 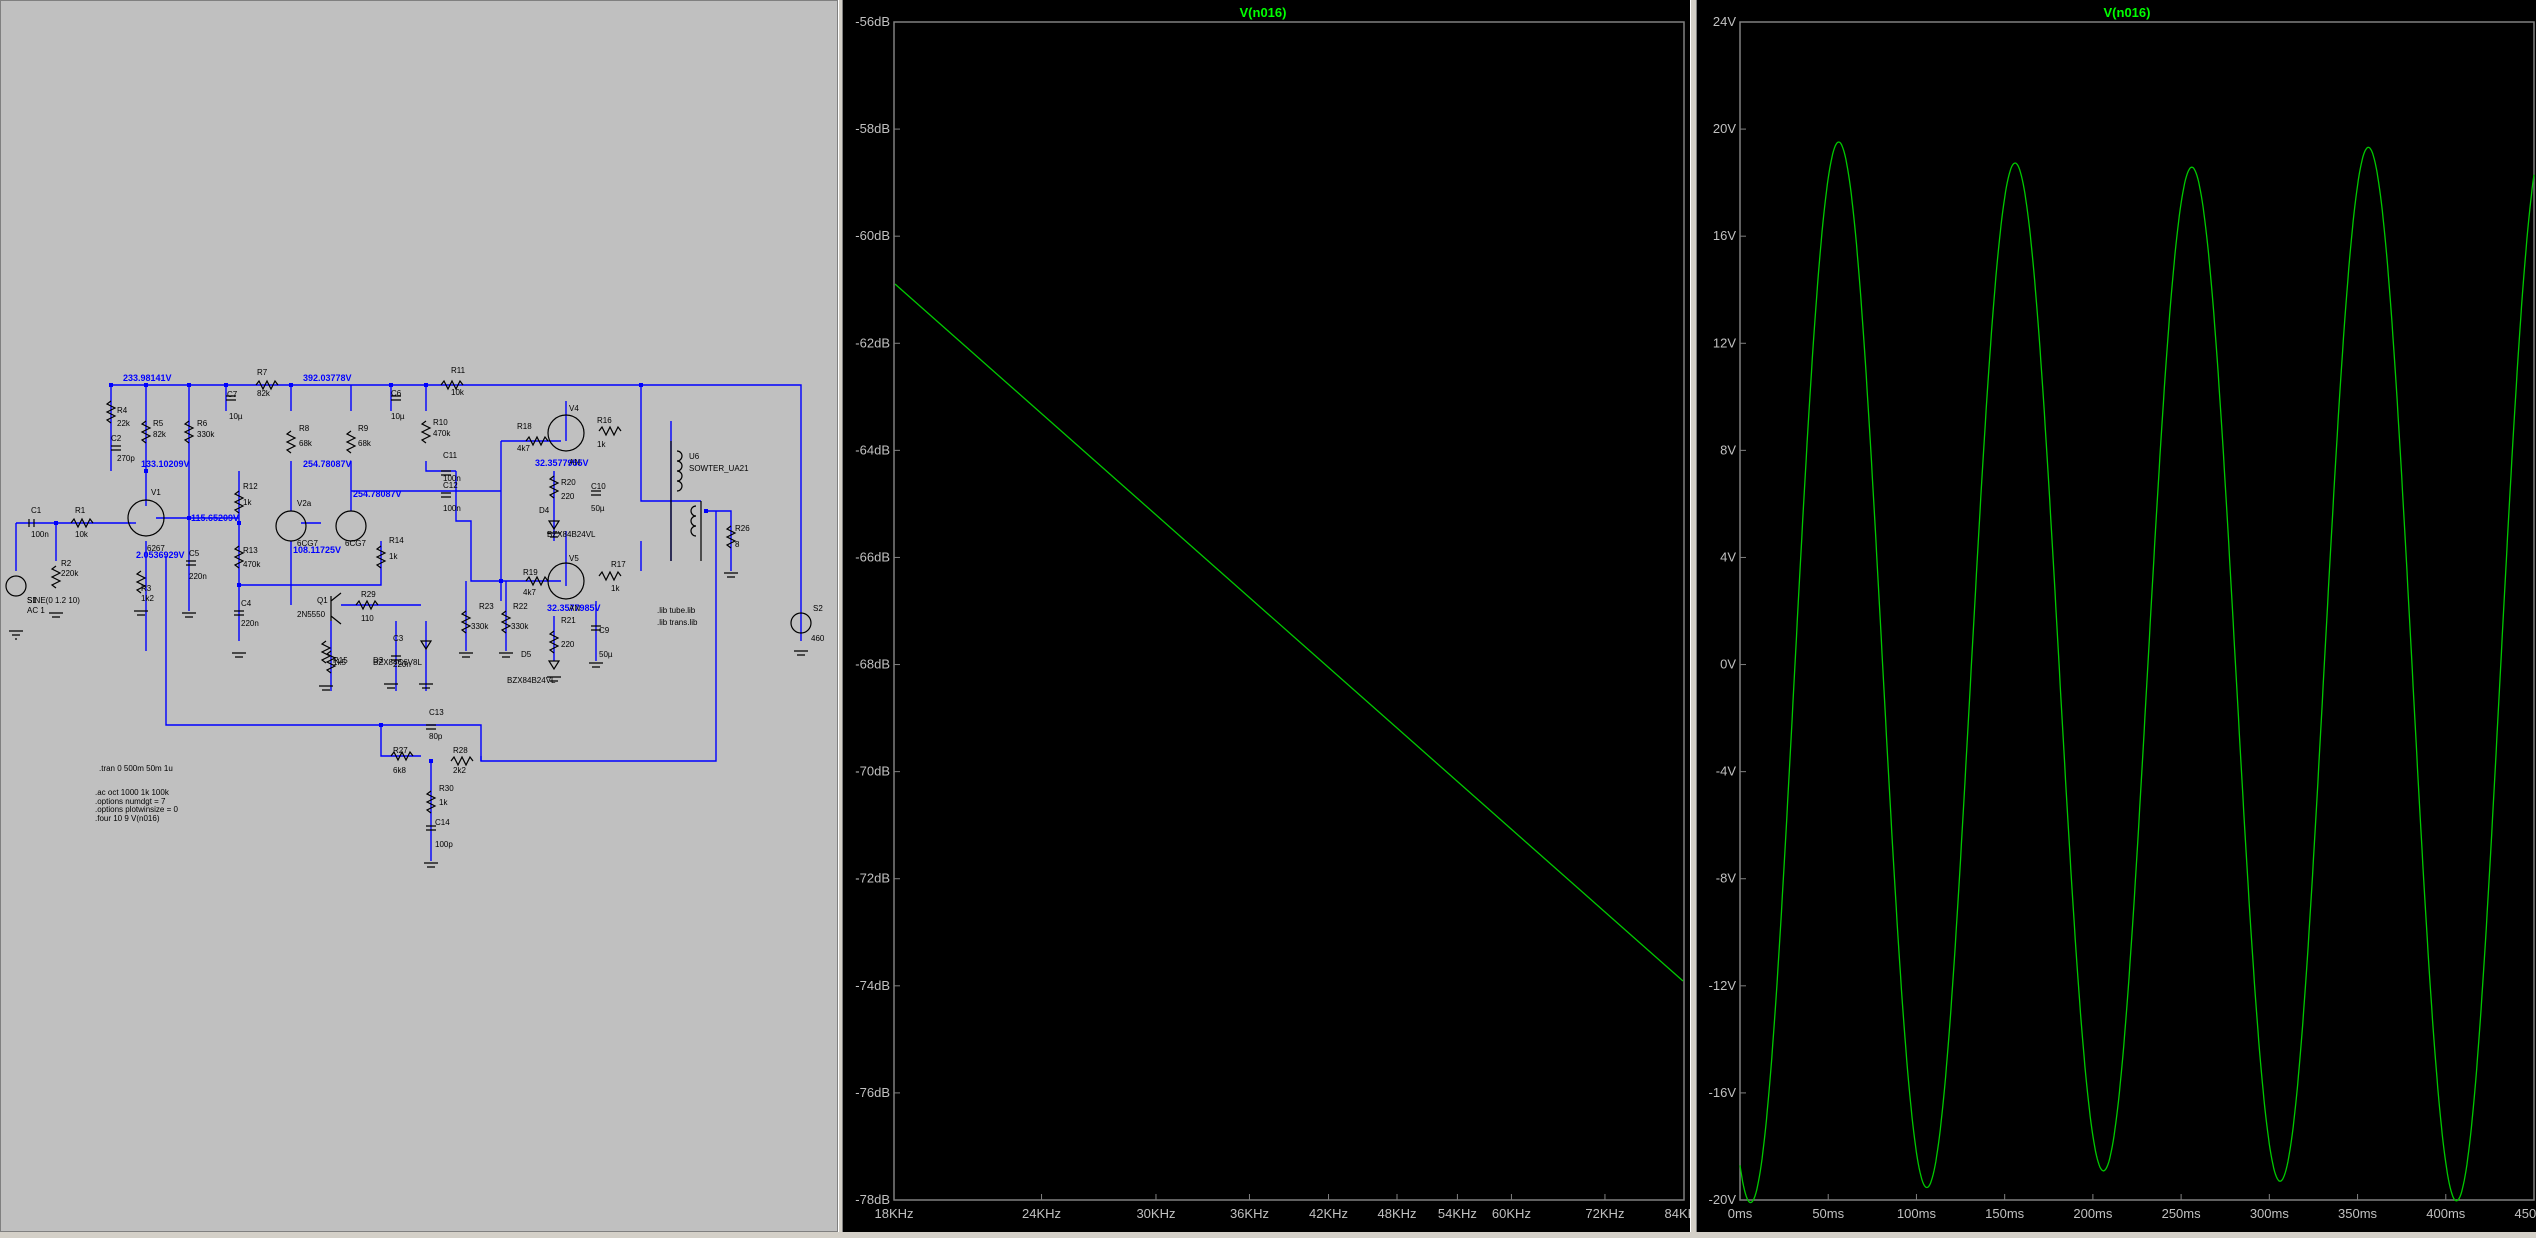 I want to click on component-ref-label: R30, so click(x=446, y=788).